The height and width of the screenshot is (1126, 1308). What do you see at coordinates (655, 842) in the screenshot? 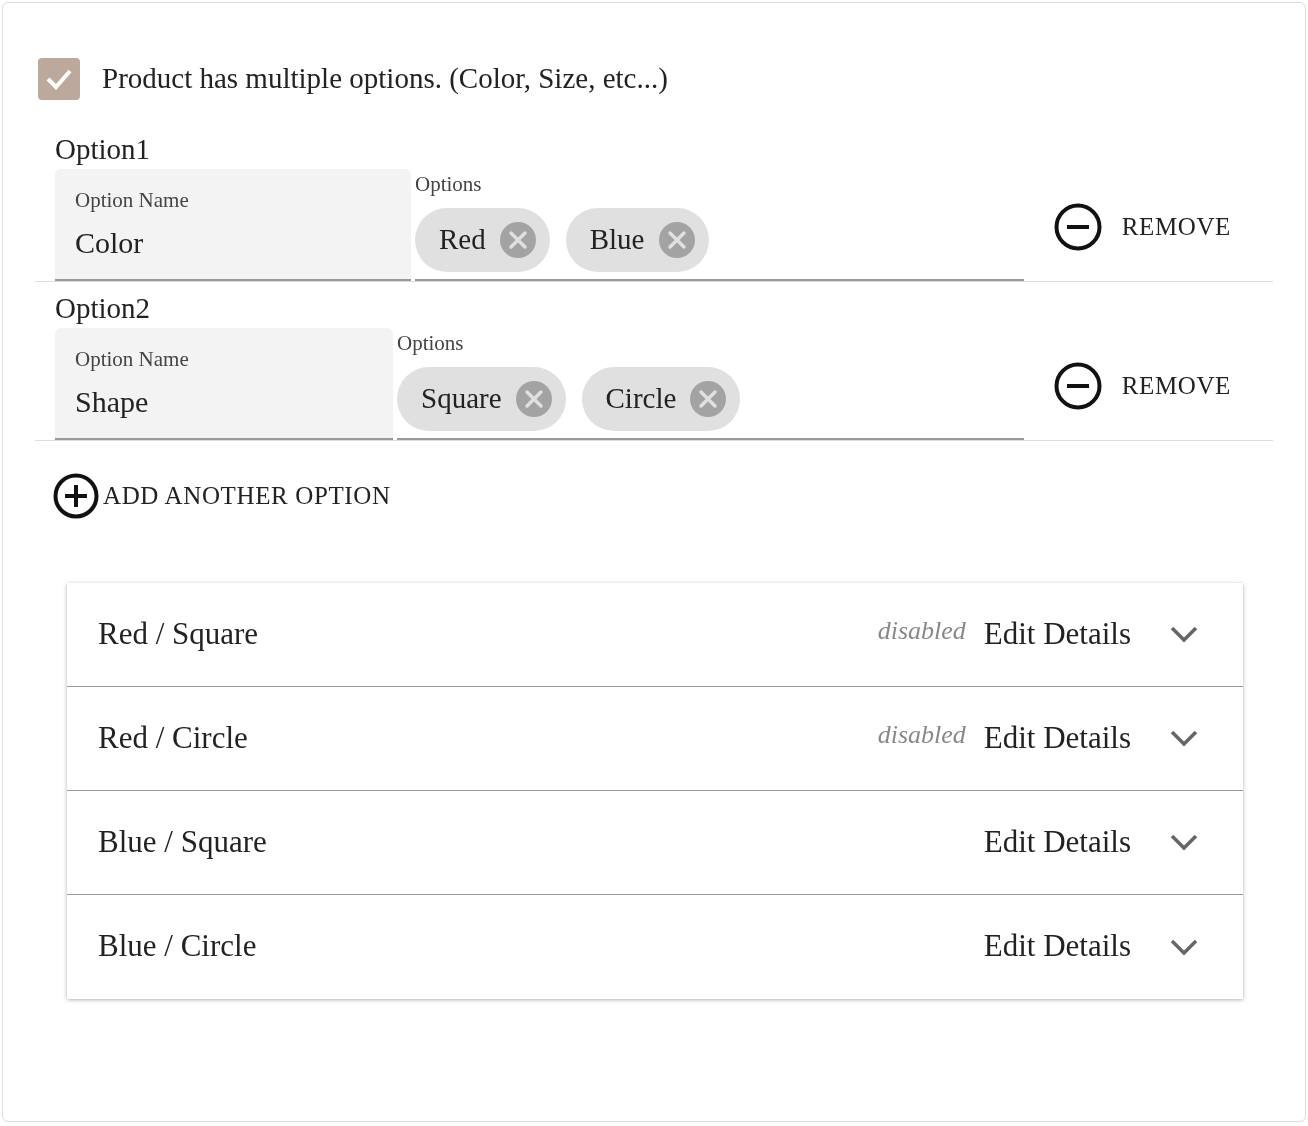
I see `variant-row: Blue / Square Edit Details` at bounding box center [655, 842].